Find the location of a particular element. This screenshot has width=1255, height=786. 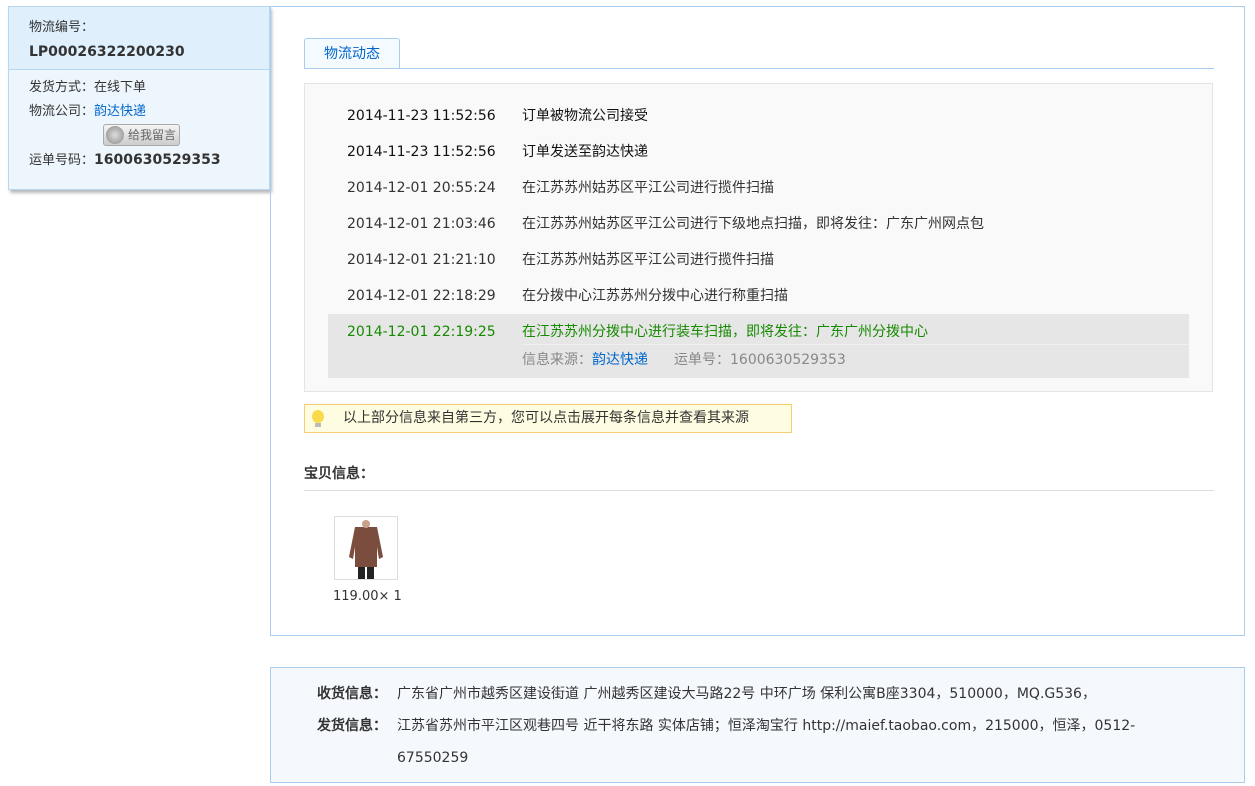

event-time: 2014-12-01 22:18:29 is located at coordinates (421, 296).